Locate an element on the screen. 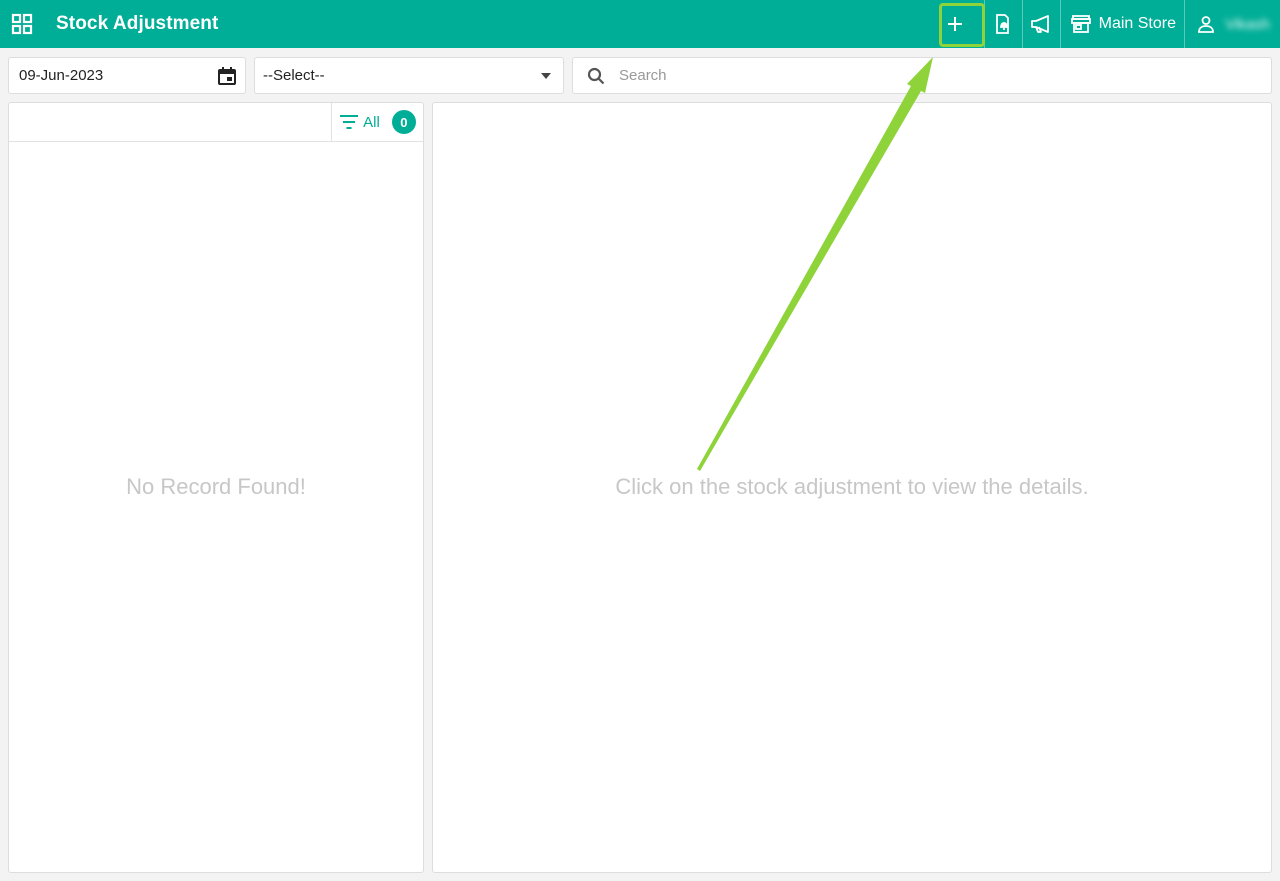  calendar-icon is located at coordinates (227, 76).